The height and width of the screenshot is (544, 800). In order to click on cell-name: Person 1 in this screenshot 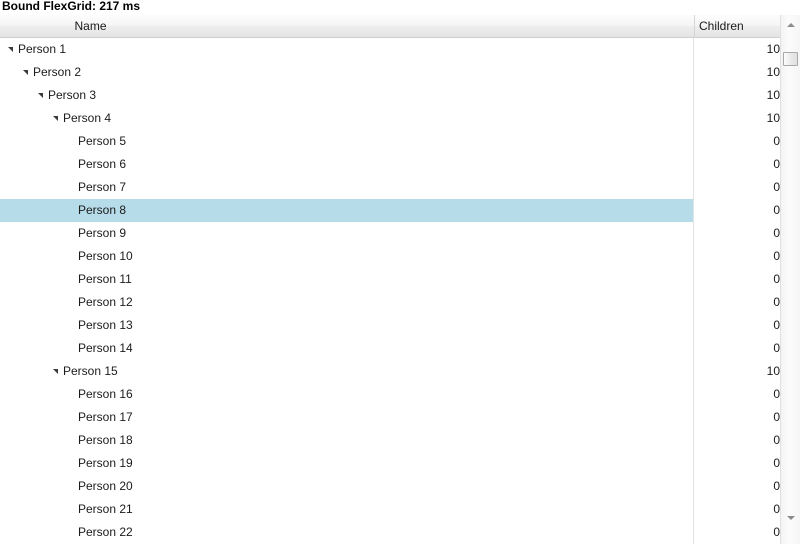, I will do `click(346, 49)`.